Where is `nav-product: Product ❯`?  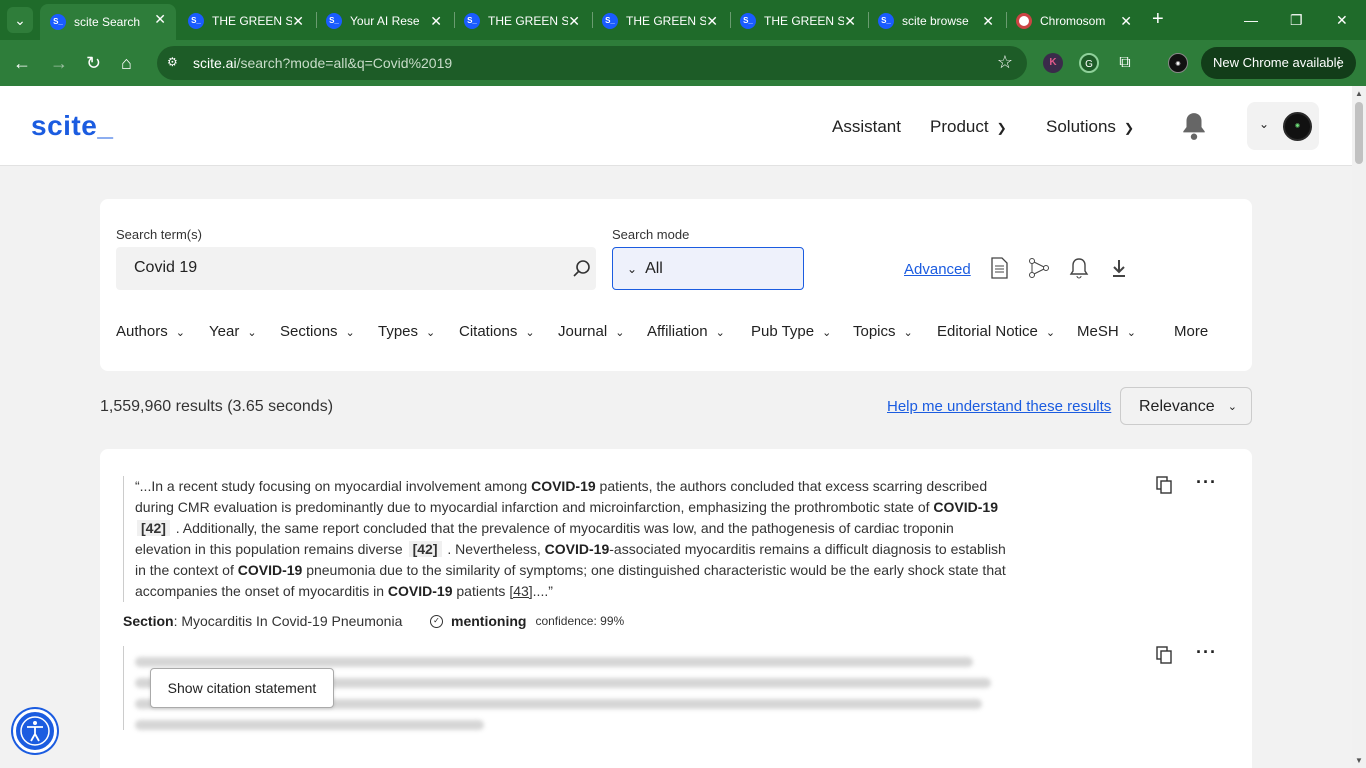
nav-product: Product ❯ is located at coordinates (968, 127).